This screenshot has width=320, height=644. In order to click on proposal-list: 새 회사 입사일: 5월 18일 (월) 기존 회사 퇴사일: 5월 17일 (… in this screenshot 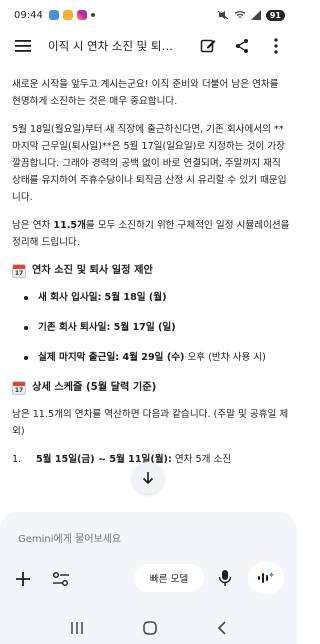, I will do `click(151, 327)`.